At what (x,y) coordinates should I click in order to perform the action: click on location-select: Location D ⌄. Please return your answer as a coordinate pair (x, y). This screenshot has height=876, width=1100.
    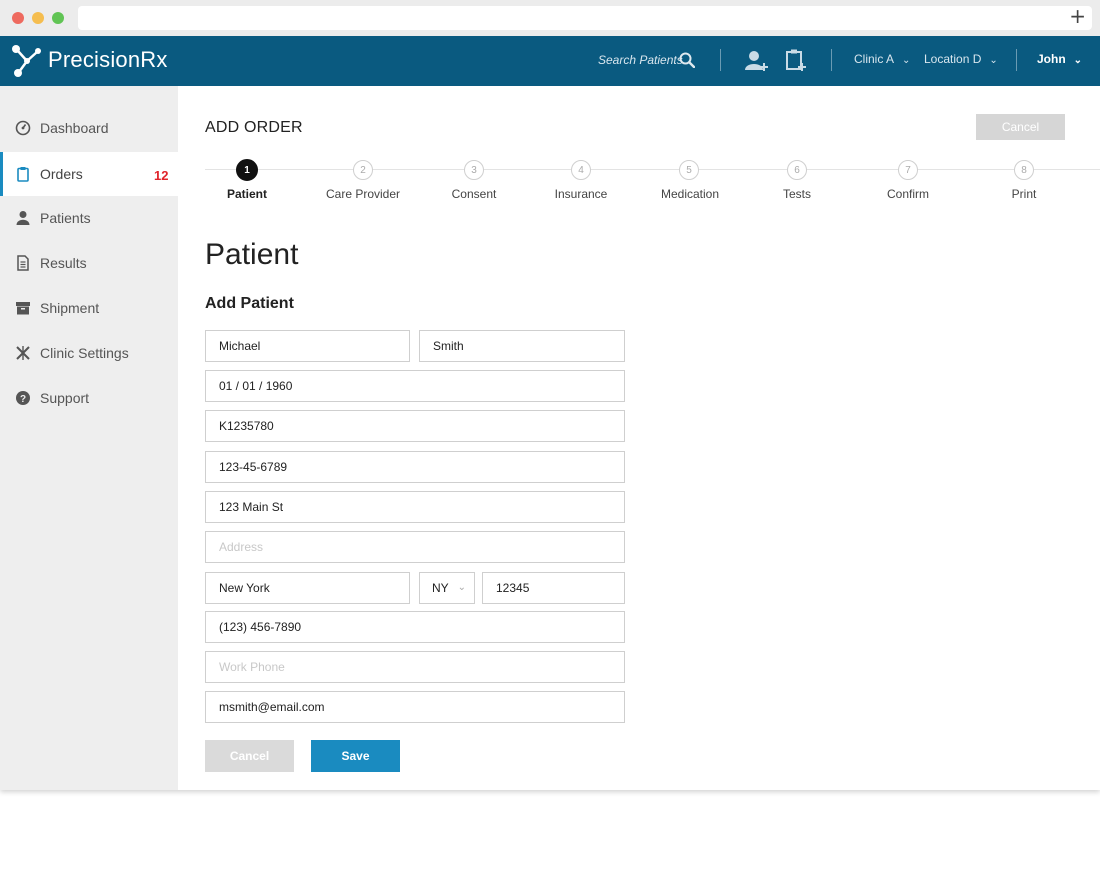
    Looking at the image, I should click on (961, 59).